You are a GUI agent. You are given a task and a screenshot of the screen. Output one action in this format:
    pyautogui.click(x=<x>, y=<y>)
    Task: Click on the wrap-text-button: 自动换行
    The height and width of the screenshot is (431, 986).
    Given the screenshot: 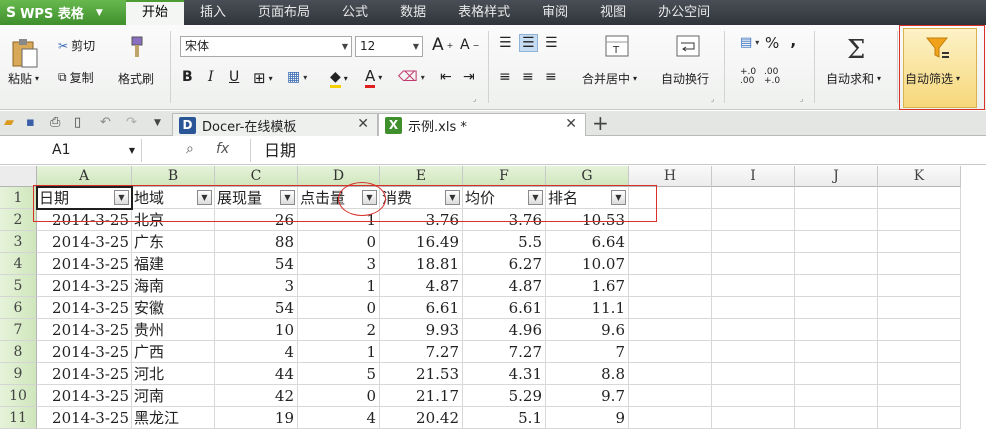 What is the action you would take?
    pyautogui.click(x=685, y=78)
    